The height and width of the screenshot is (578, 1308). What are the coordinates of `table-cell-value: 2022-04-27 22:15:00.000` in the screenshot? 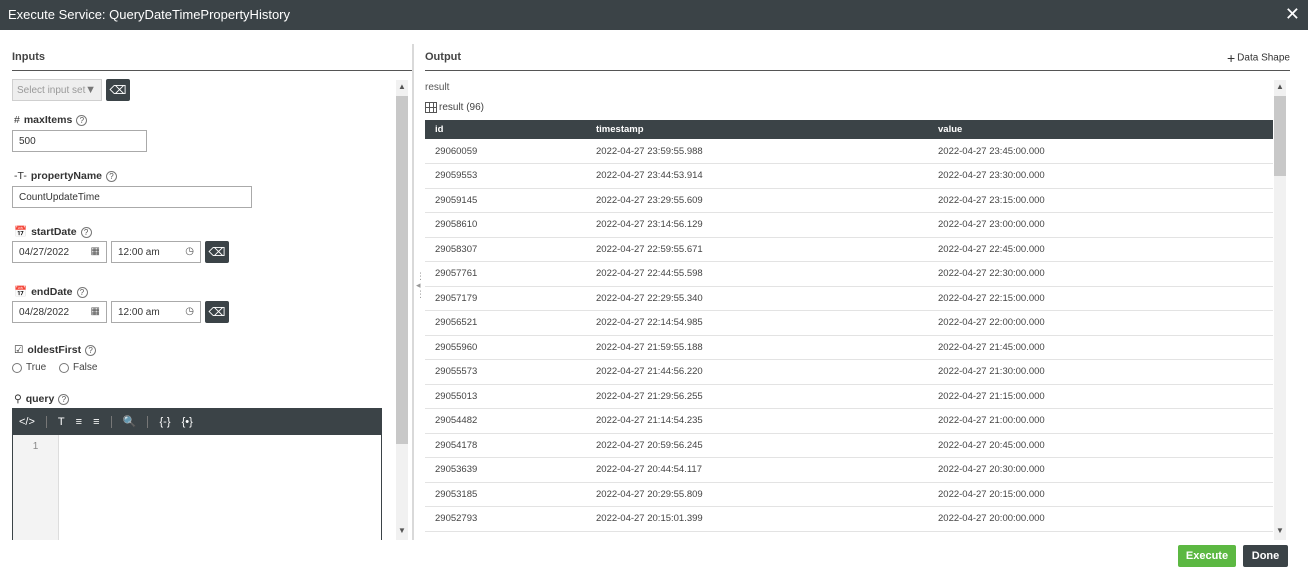 It's located at (1100, 298).